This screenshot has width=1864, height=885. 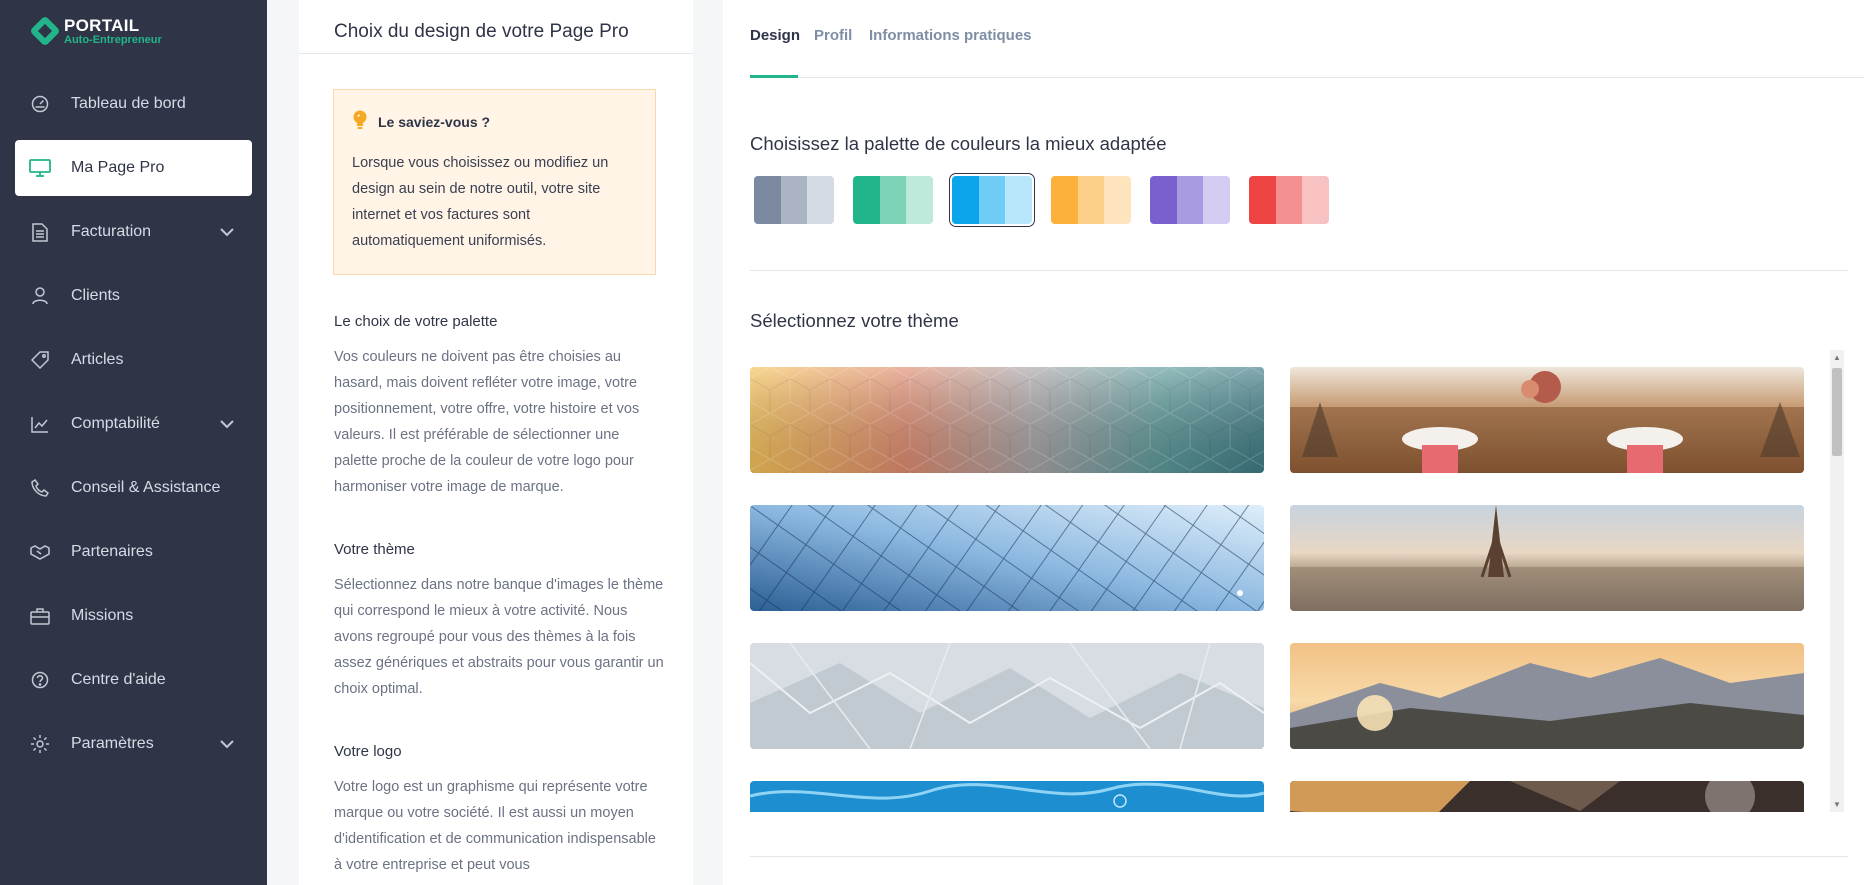 I want to click on sidebar-item-label: Partenaires, so click(x=112, y=551).